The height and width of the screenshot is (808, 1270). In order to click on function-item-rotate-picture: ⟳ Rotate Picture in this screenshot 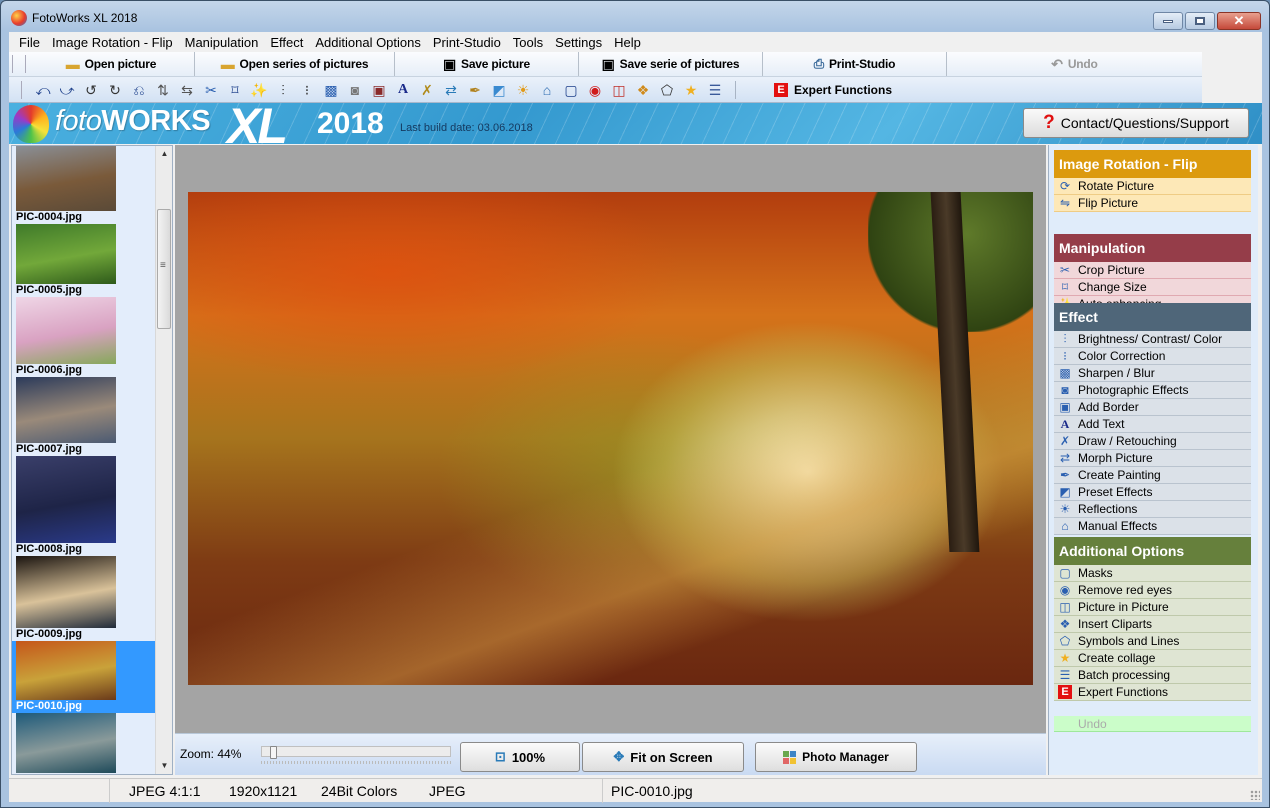, I will do `click(1152, 186)`.